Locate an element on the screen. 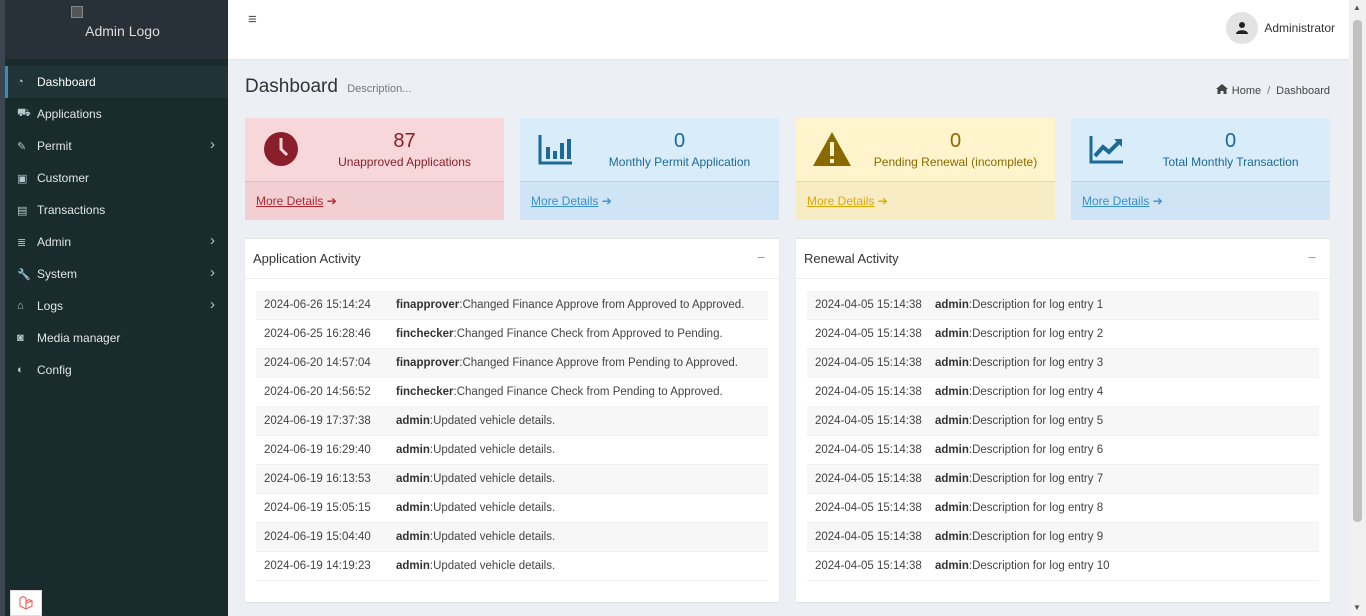  stat-box-top: 0 Monthly Permit Application is located at coordinates (649, 149).